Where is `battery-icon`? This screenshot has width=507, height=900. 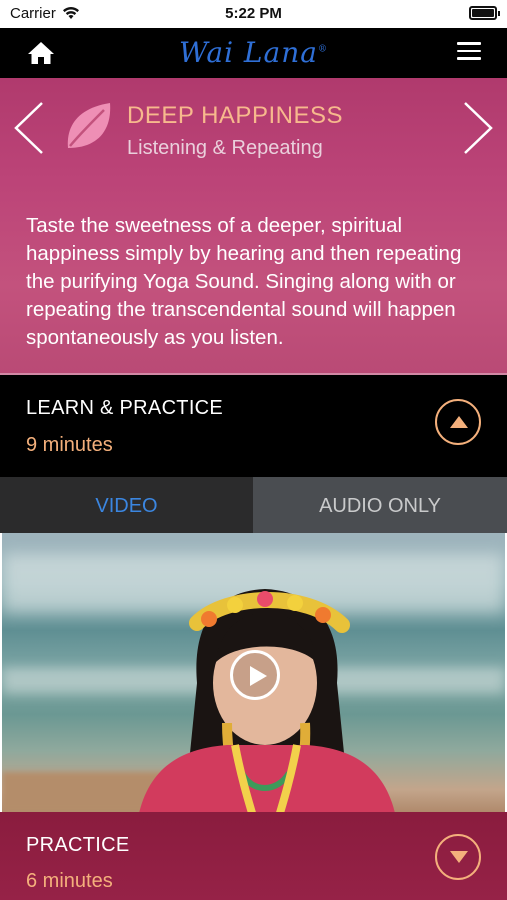
battery-icon is located at coordinates (484, 13).